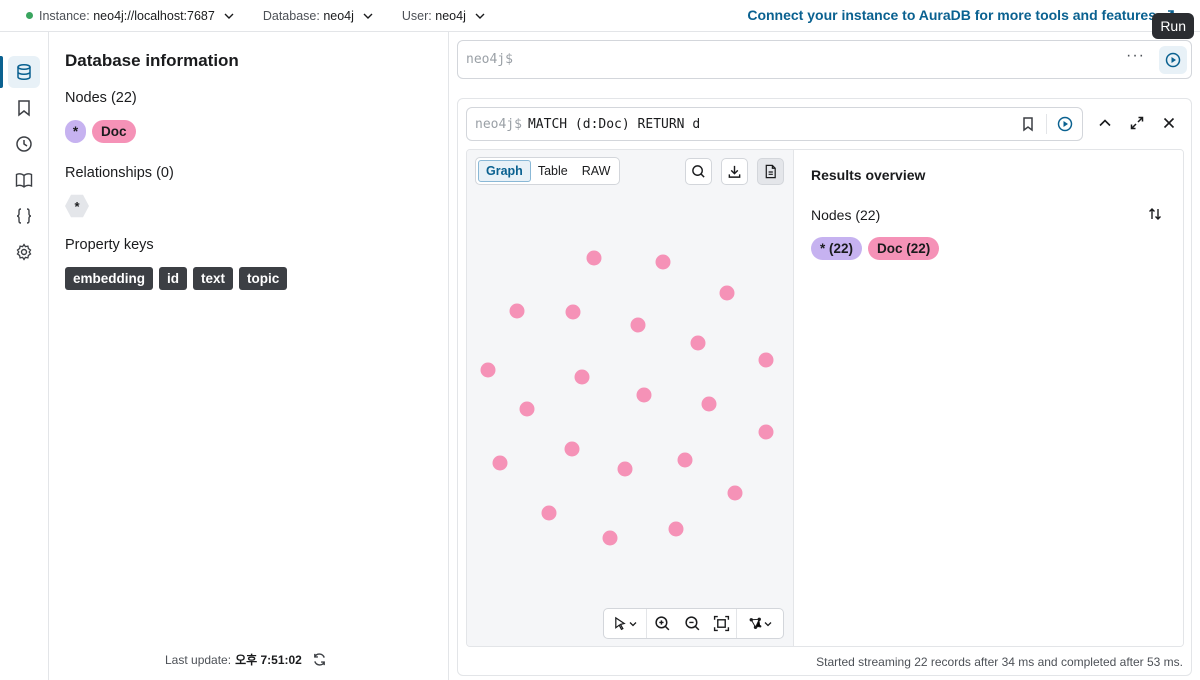 The width and height of the screenshot is (1200, 680). I want to click on property-key-chip: embedding, so click(109, 278).